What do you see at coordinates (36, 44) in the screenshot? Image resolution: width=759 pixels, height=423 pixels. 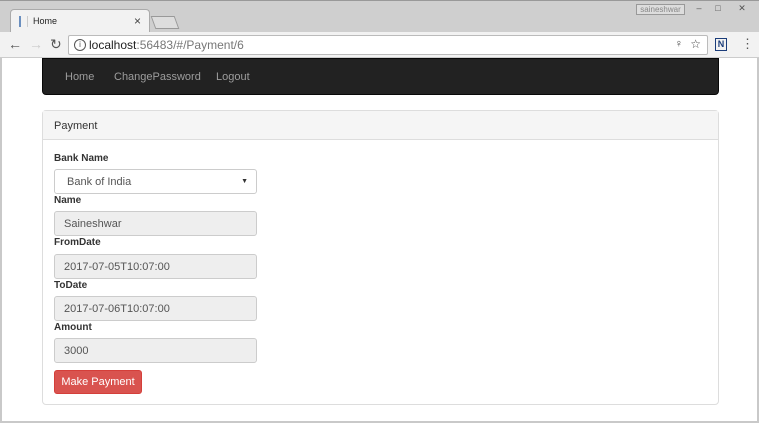 I see `forward-icon: →` at bounding box center [36, 44].